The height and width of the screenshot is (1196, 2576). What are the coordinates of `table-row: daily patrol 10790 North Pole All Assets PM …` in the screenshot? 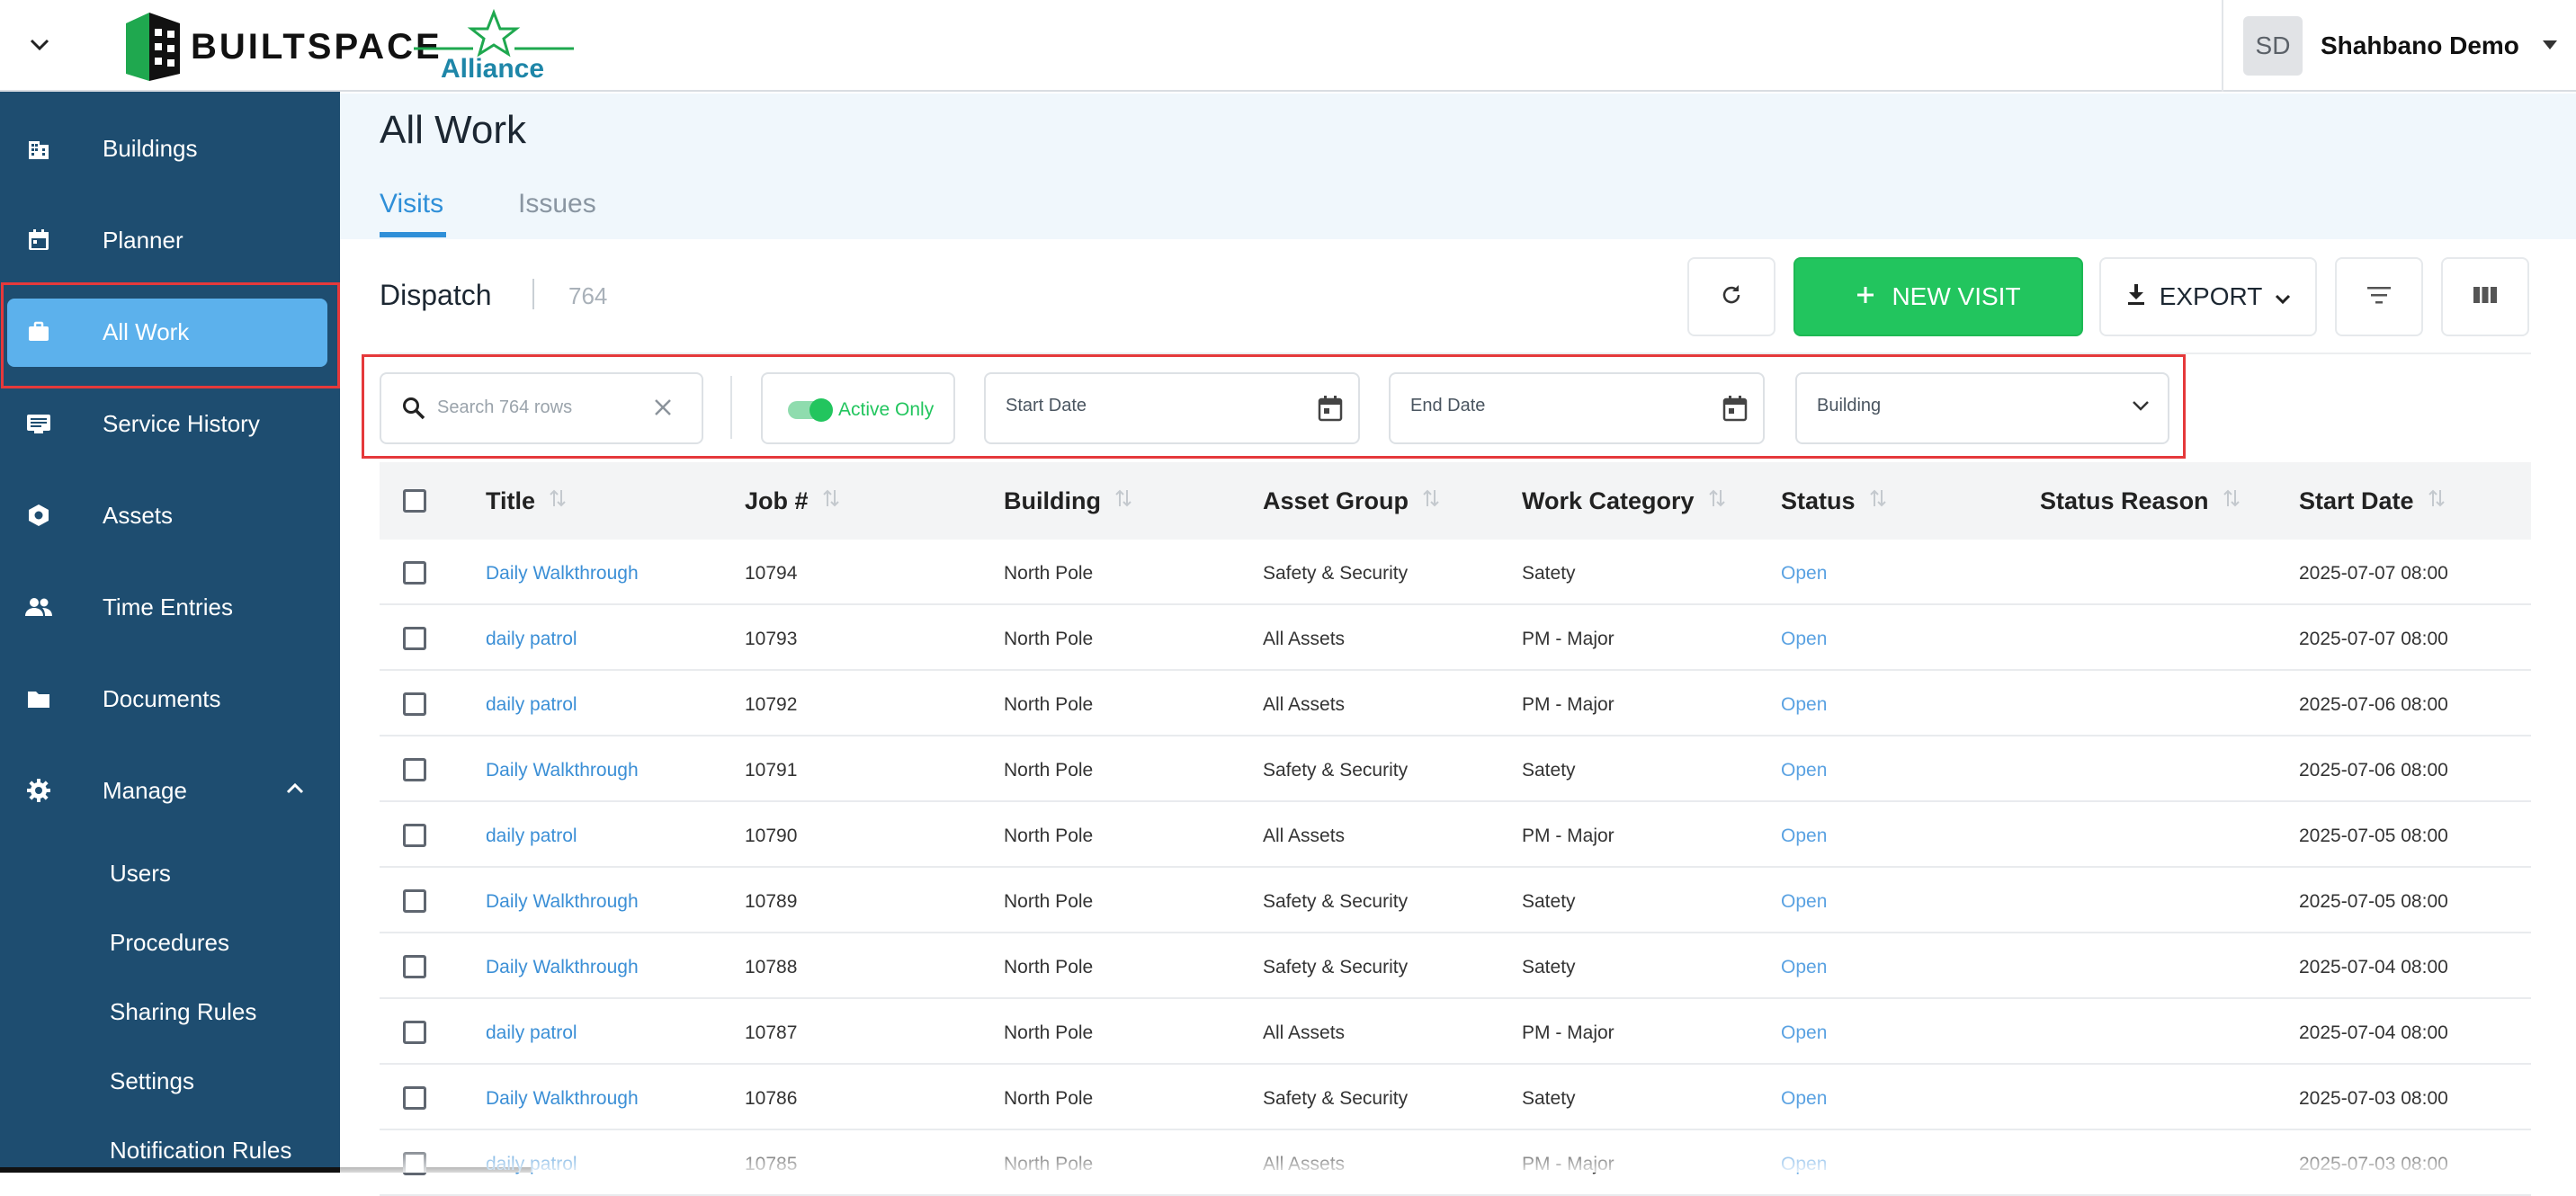 It's located at (1455, 835).